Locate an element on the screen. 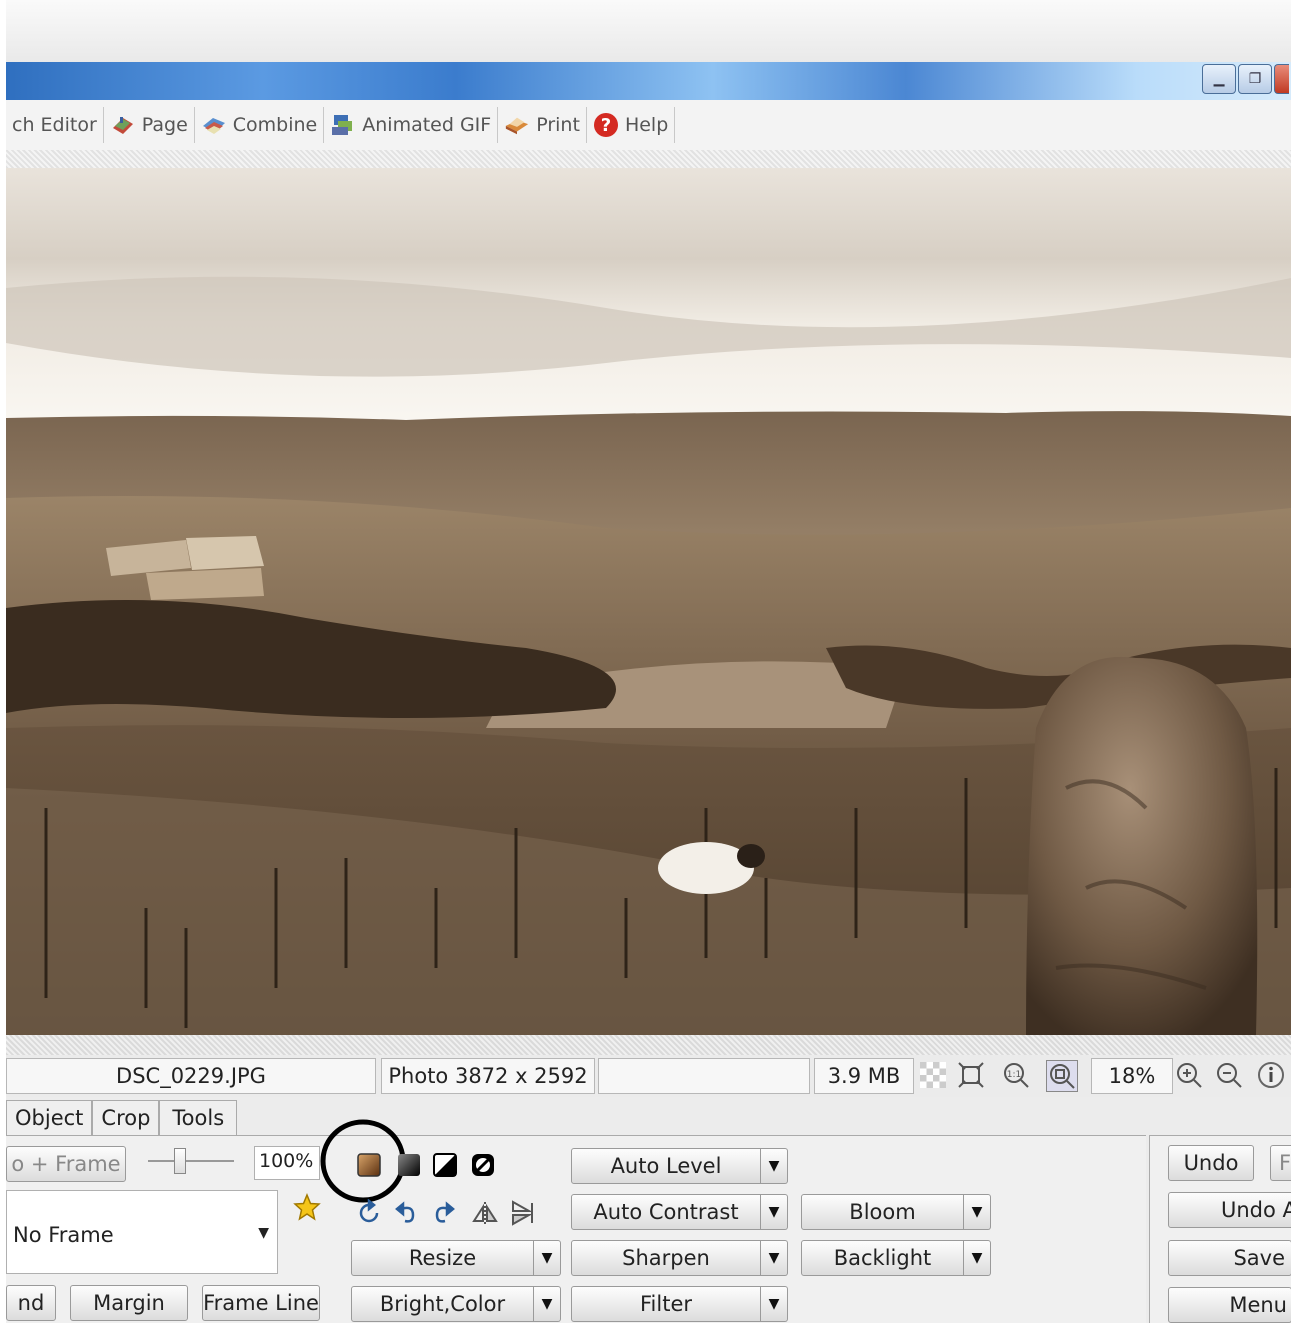 This screenshot has width=1297, height=1323. zoom-actual-icon: 1:1 is located at coordinates (1016, 1075).